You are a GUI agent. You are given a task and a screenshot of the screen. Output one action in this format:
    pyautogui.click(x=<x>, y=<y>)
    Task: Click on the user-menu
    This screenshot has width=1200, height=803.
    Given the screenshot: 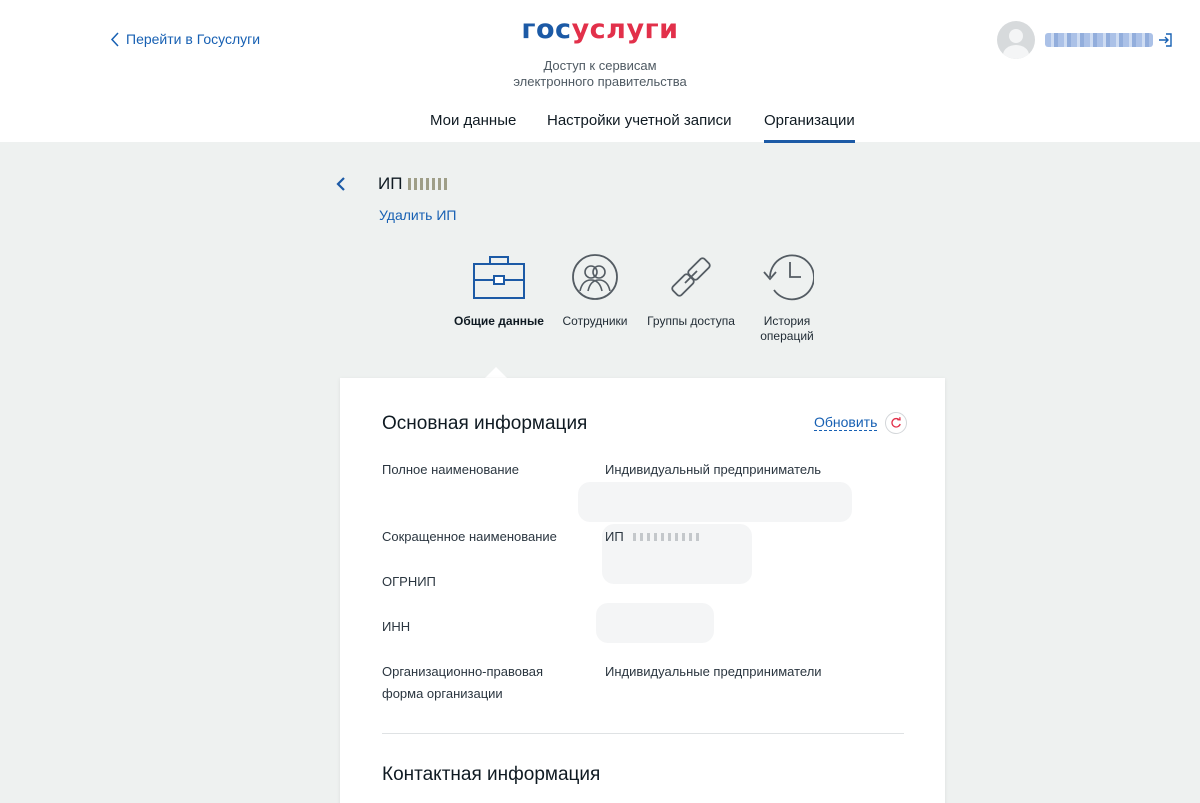 What is the action you would take?
    pyautogui.click(x=1085, y=40)
    